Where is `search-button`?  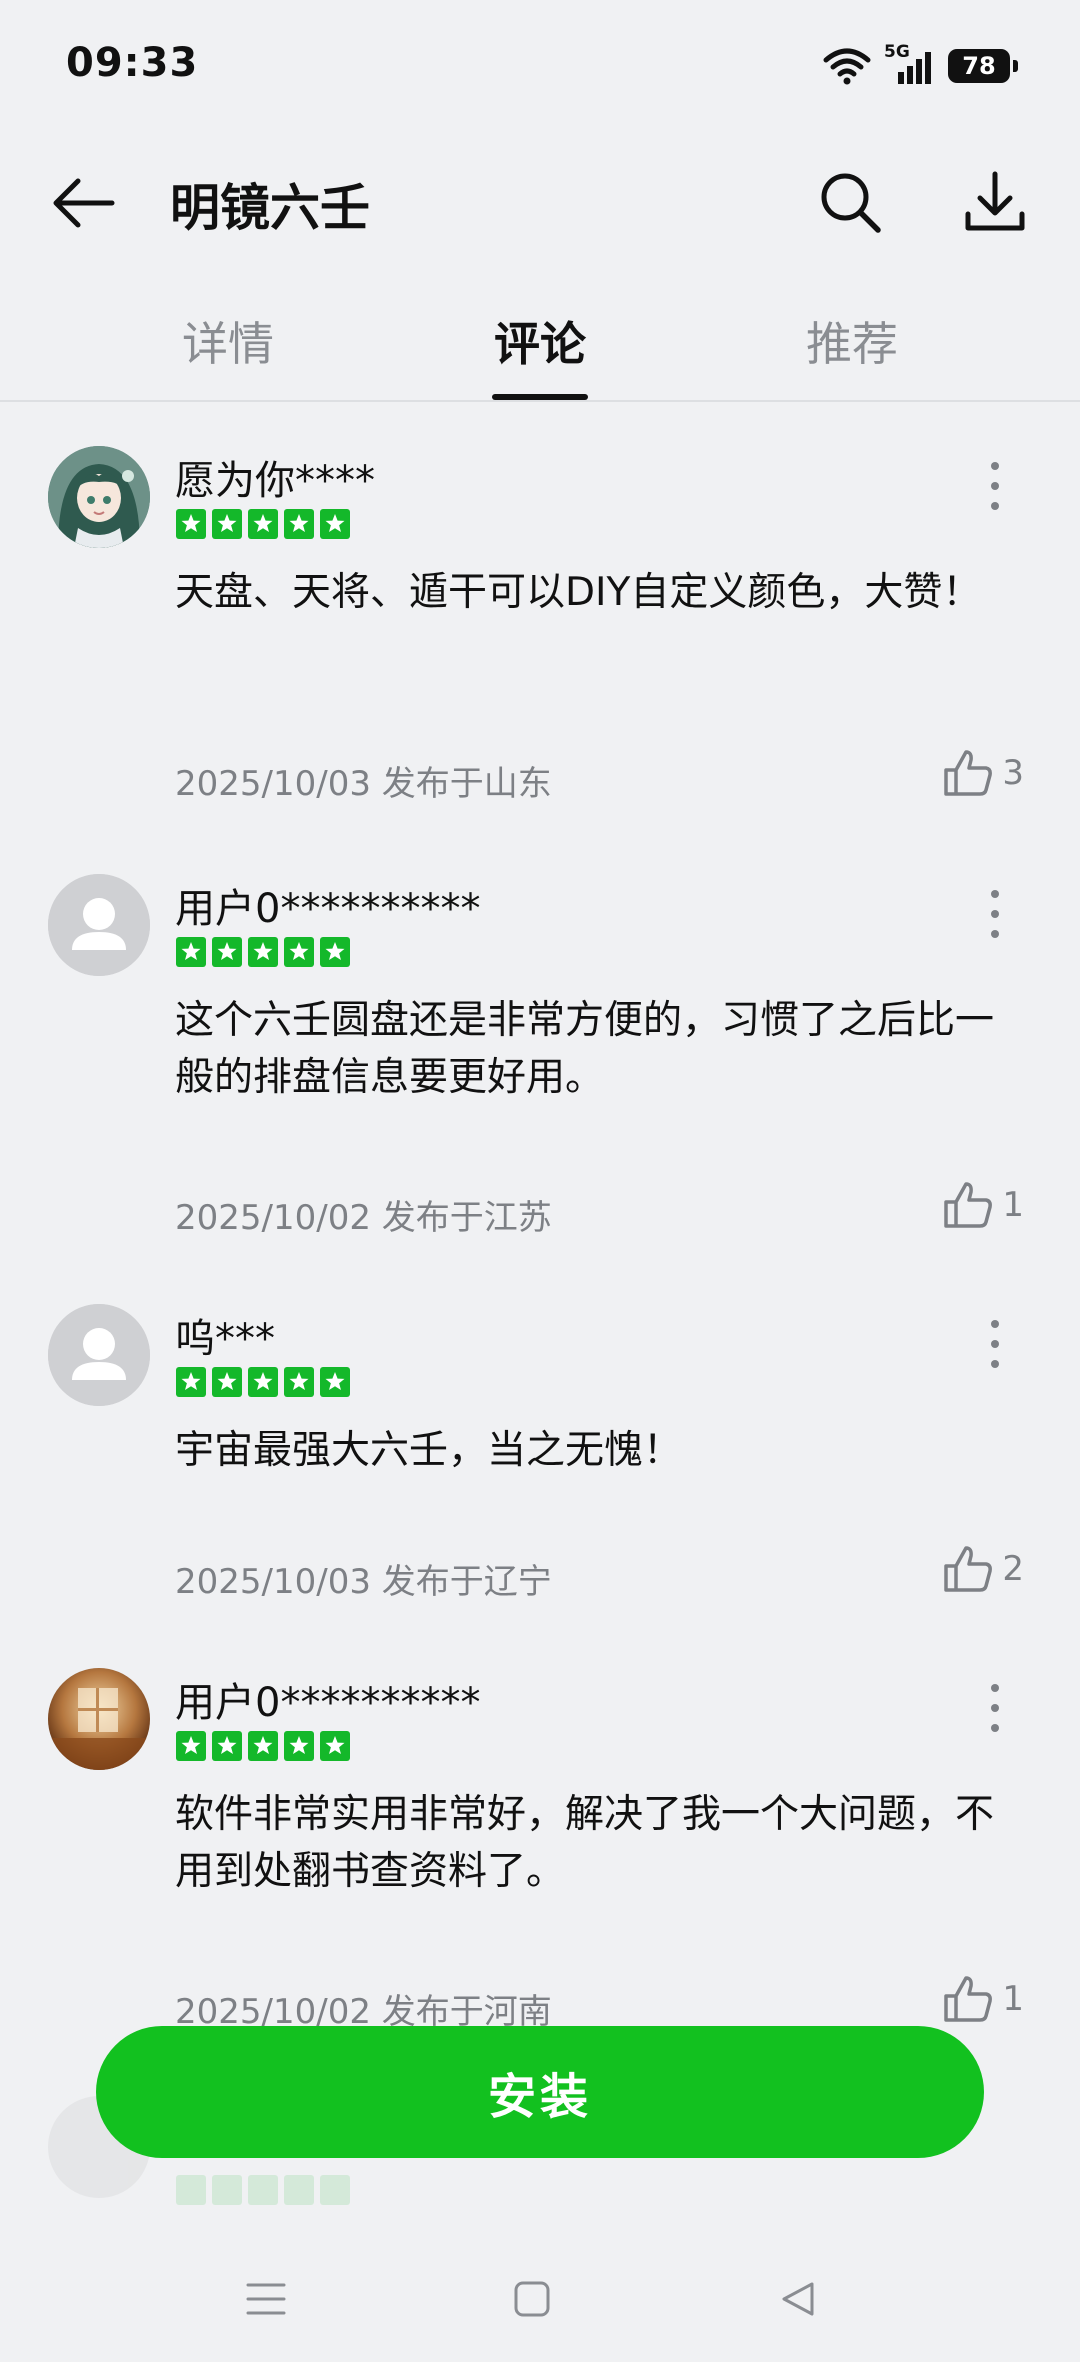
search-button is located at coordinates (851, 203).